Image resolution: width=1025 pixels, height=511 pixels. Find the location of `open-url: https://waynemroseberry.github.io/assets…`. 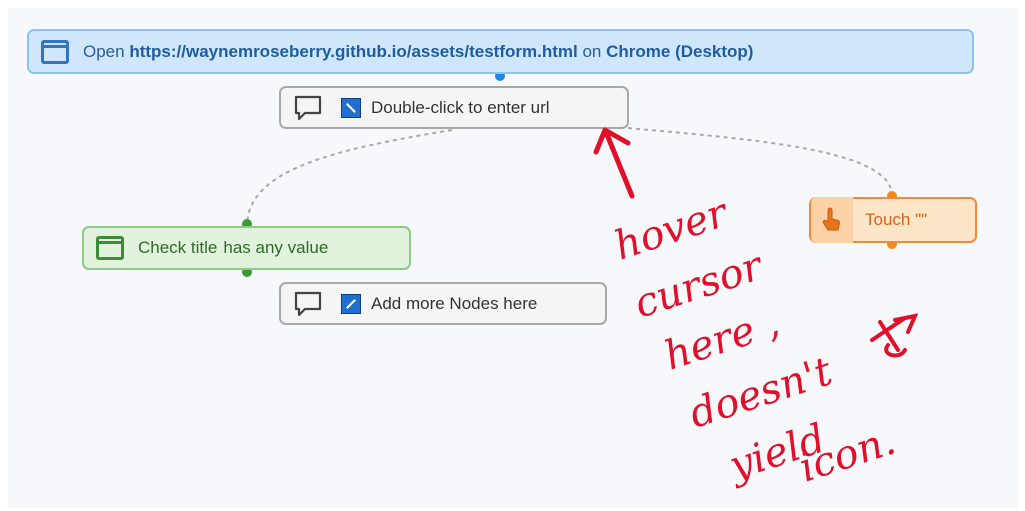

open-url: https://waynemroseberry.github.io/assets… is located at coordinates (353, 51).